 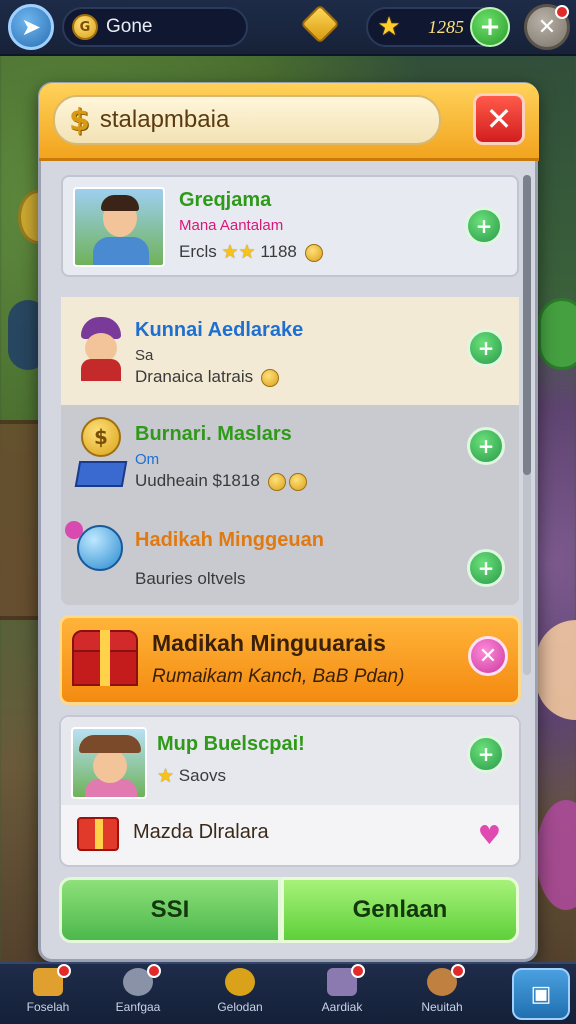 I want to click on nav-item-2: Eanfgaa, so click(x=138, y=994).